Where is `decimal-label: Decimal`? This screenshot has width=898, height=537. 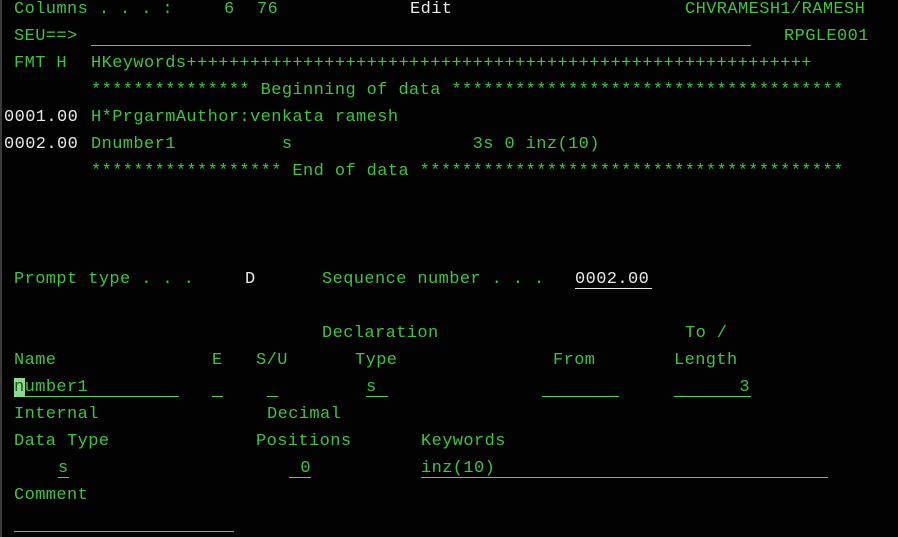
decimal-label: Decimal is located at coordinates (304, 414).